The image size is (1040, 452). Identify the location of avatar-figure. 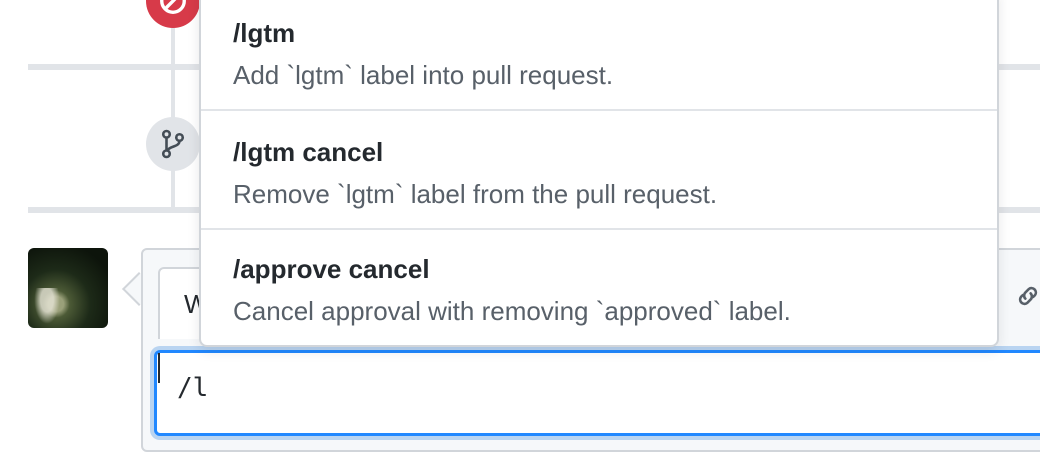
(47, 308).